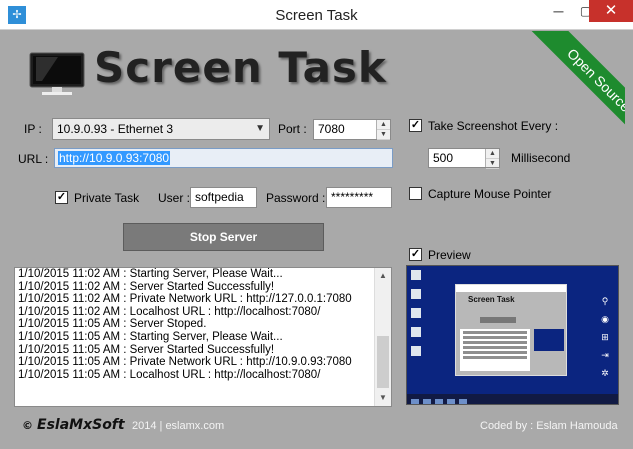 The height and width of the screenshot is (449, 633). I want to click on ribbon-label: Open Source, so click(575, 91).